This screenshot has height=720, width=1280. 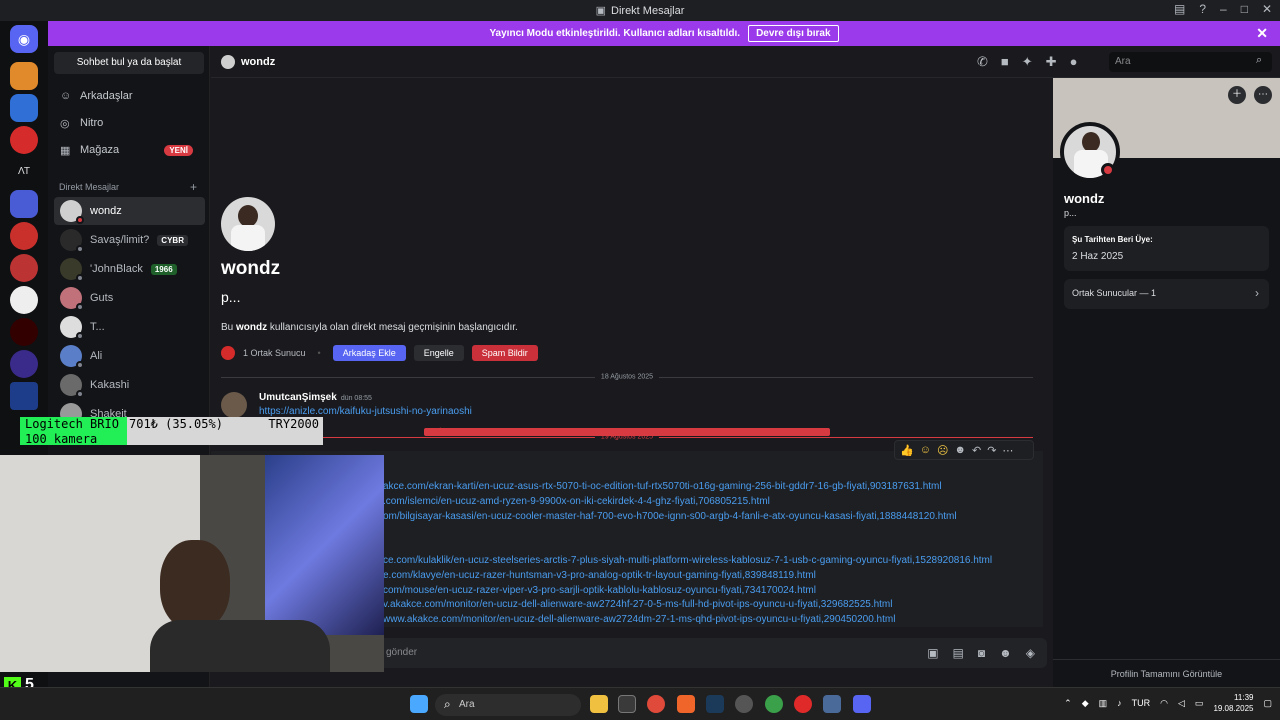 I want to click on reply-icon: ↶, so click(x=976, y=450).